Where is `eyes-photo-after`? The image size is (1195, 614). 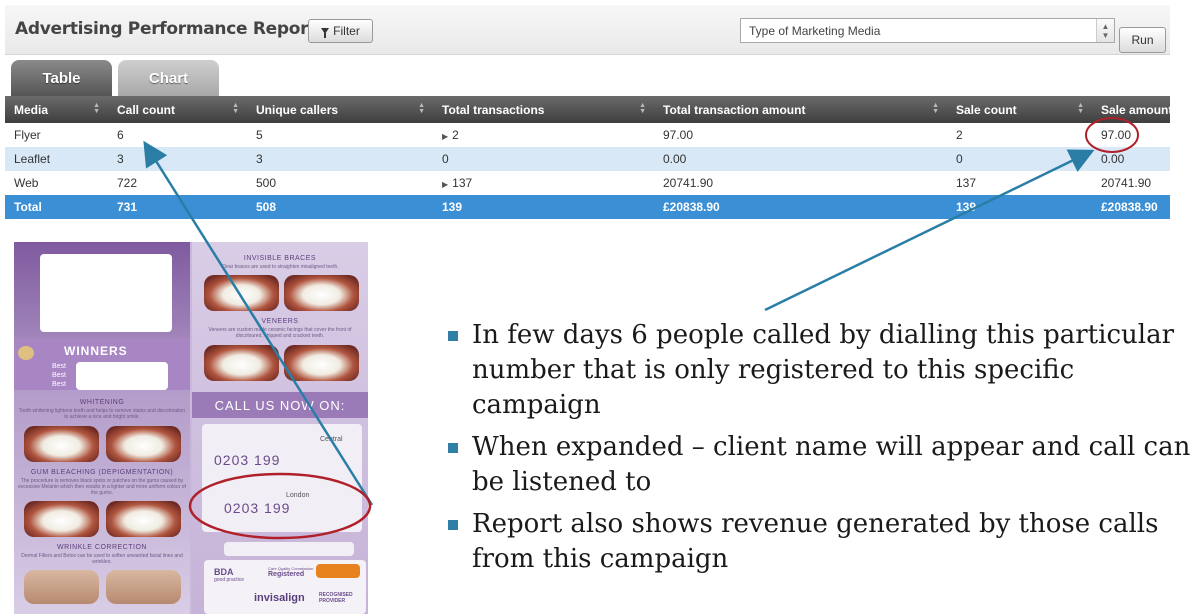 eyes-photo-after is located at coordinates (143, 587).